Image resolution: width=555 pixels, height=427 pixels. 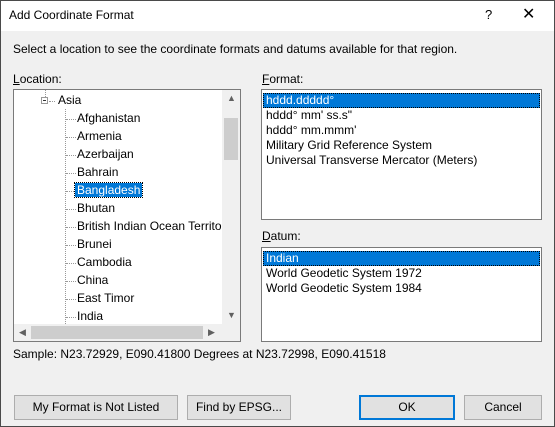 I want to click on tree-node: Afghanistan, so click(x=108, y=118).